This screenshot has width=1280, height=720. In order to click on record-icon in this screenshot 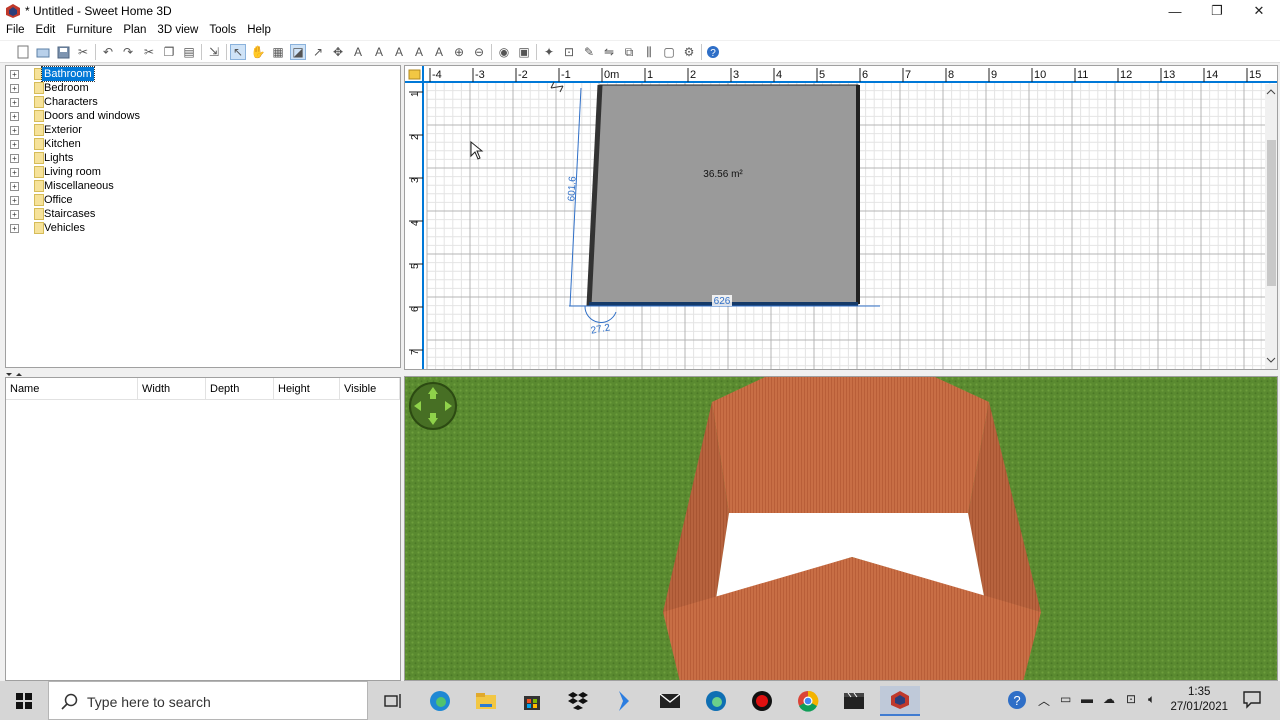, I will do `click(762, 701)`.